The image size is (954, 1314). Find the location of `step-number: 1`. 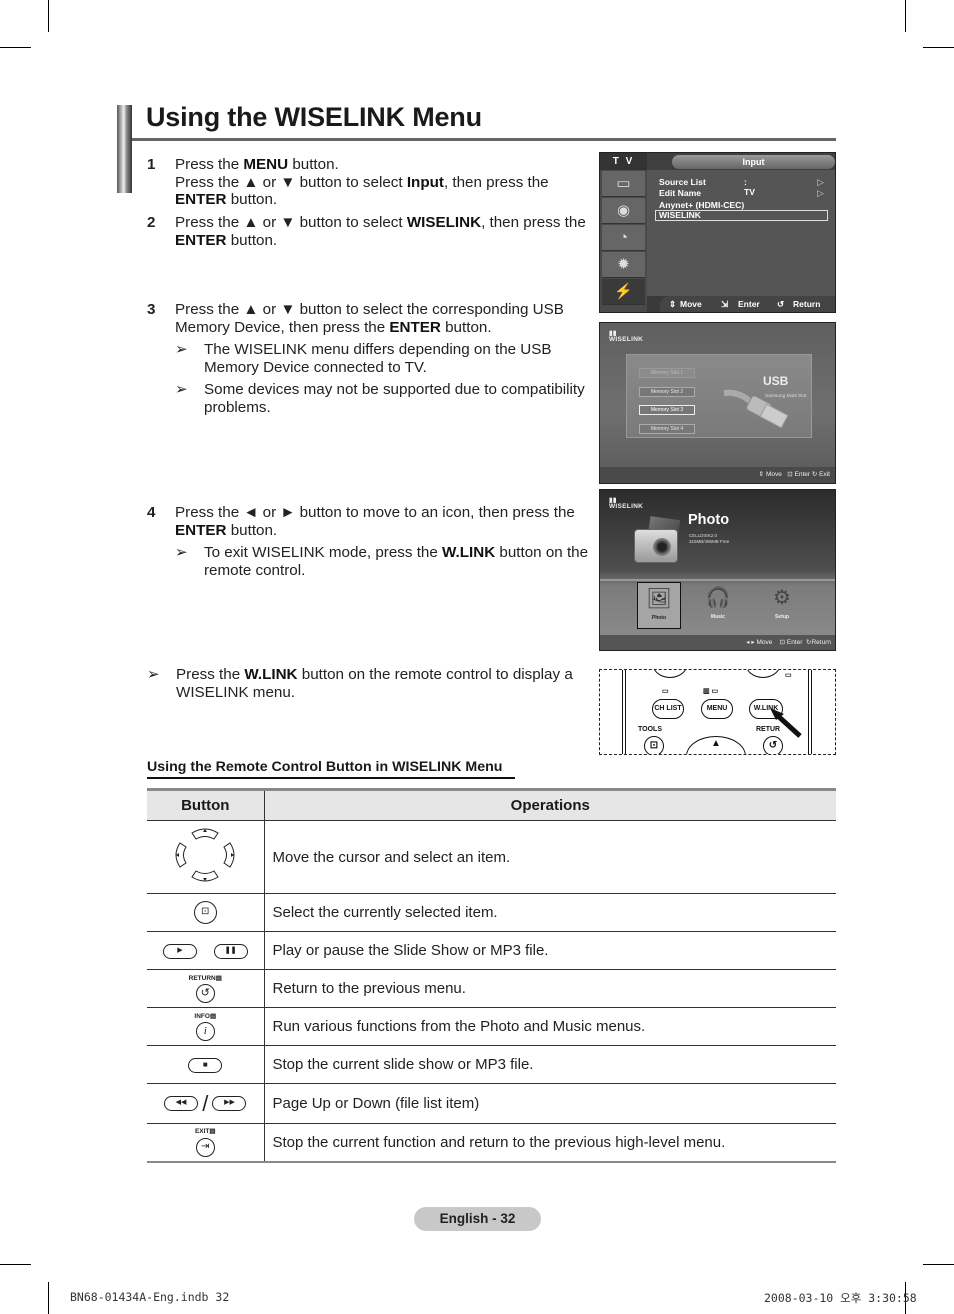

step-number: 1 is located at coordinates (151, 164).